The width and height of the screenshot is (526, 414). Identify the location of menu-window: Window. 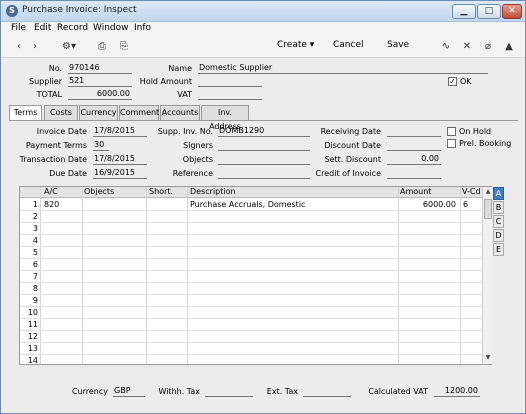
(111, 28).